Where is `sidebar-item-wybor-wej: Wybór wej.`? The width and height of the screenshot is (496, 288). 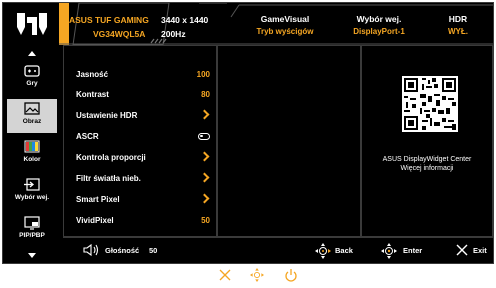
sidebar-item-wybor-wej: Wybór wej. is located at coordinates (32, 192).